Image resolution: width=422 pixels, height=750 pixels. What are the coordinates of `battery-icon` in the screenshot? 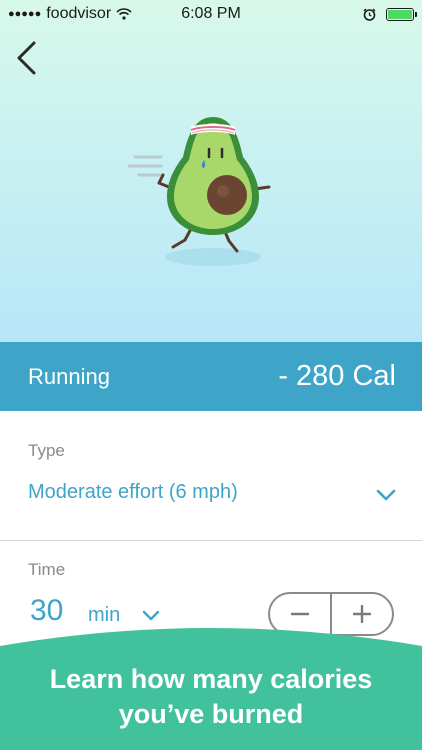 It's located at (401, 14).